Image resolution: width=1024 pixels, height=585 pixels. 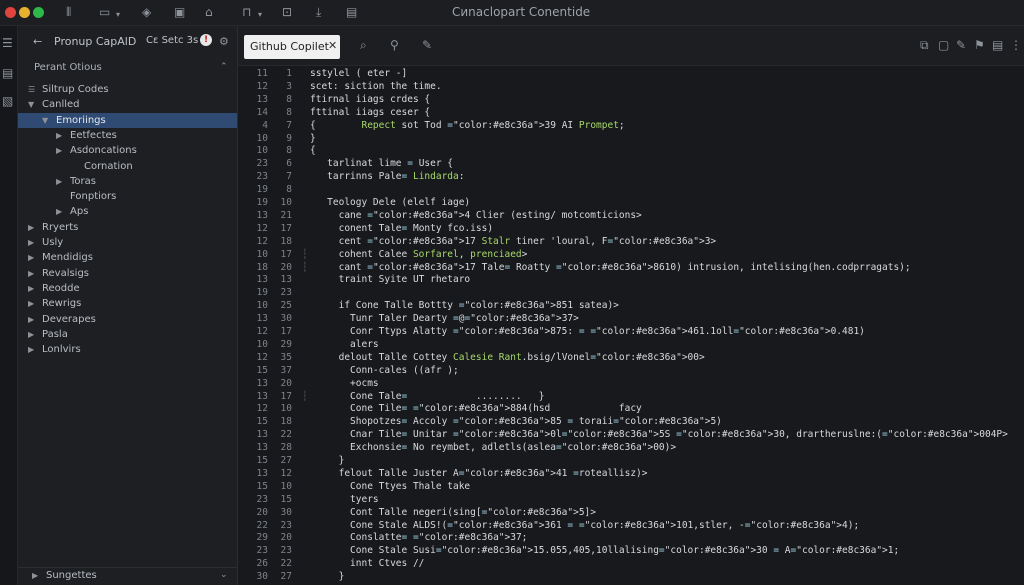 I want to click on code-line: 10 8 {, so click(x=631, y=151).